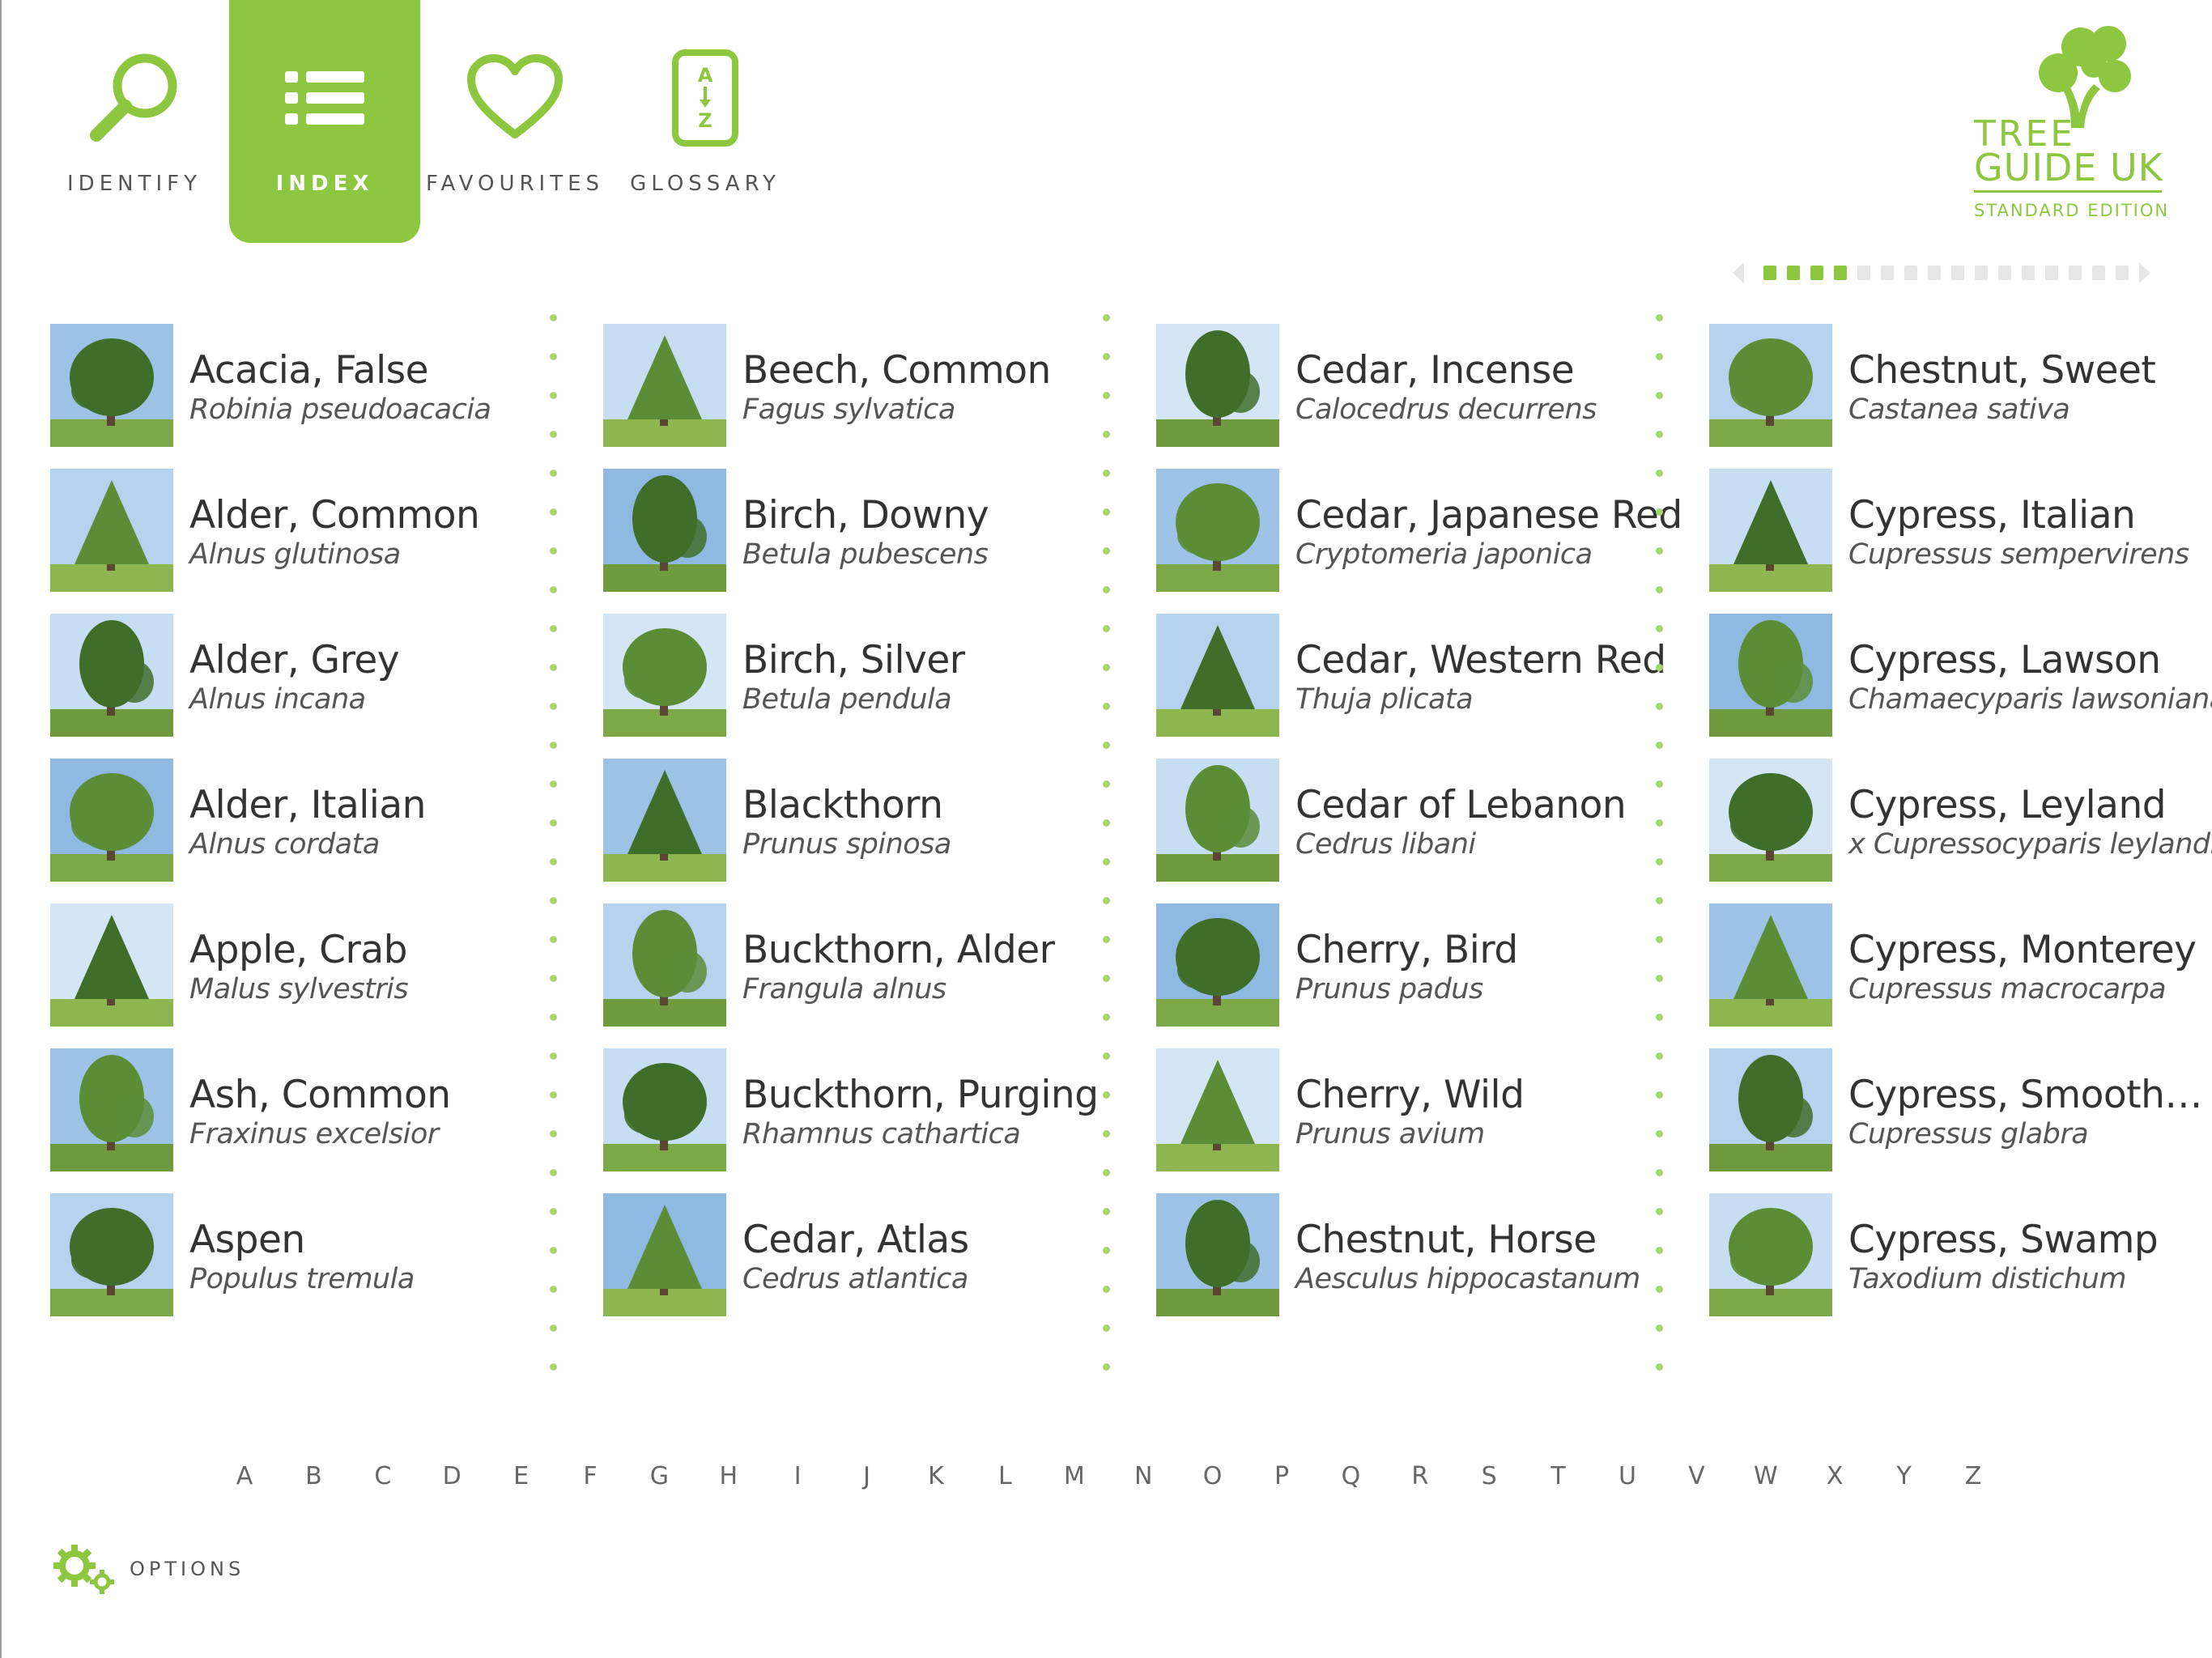 The image size is (2212, 1658). Describe the element at coordinates (1431, 530) in the screenshot. I see `tree-list-item: Cedar, Japanese Red Cryptomeria japonica` at that location.